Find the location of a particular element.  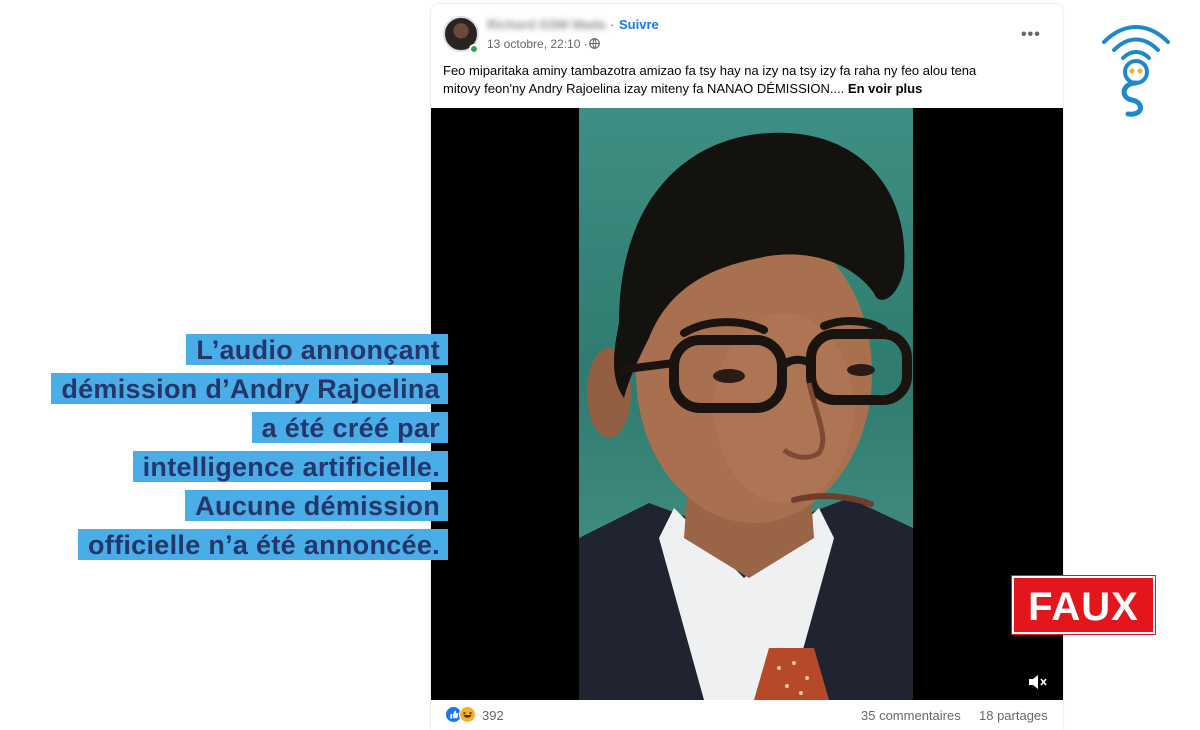

brand-logo is located at coordinates (1136, 71).